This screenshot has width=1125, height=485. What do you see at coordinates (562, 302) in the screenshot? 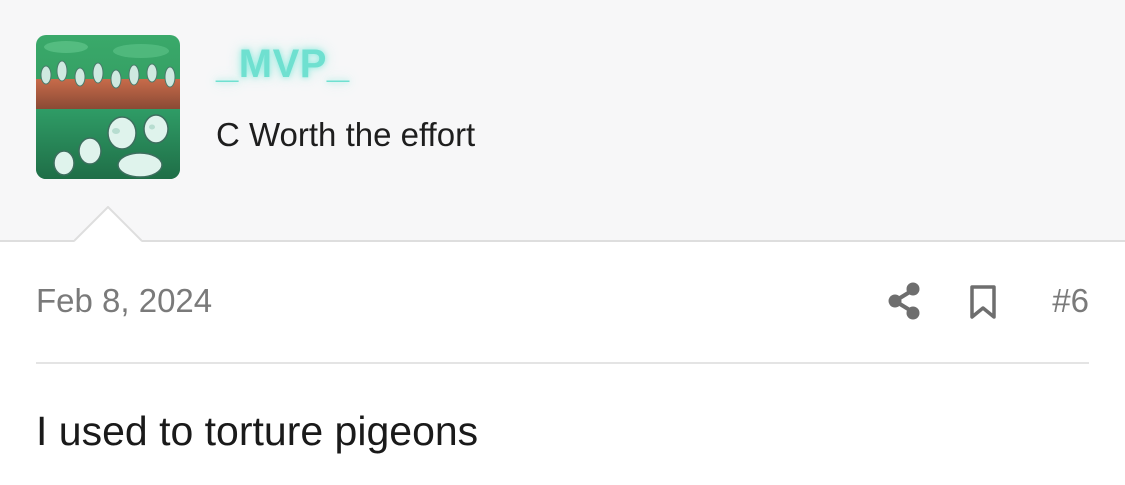
I see `post-meta-bar: Feb 8, 2024 #6` at bounding box center [562, 302].